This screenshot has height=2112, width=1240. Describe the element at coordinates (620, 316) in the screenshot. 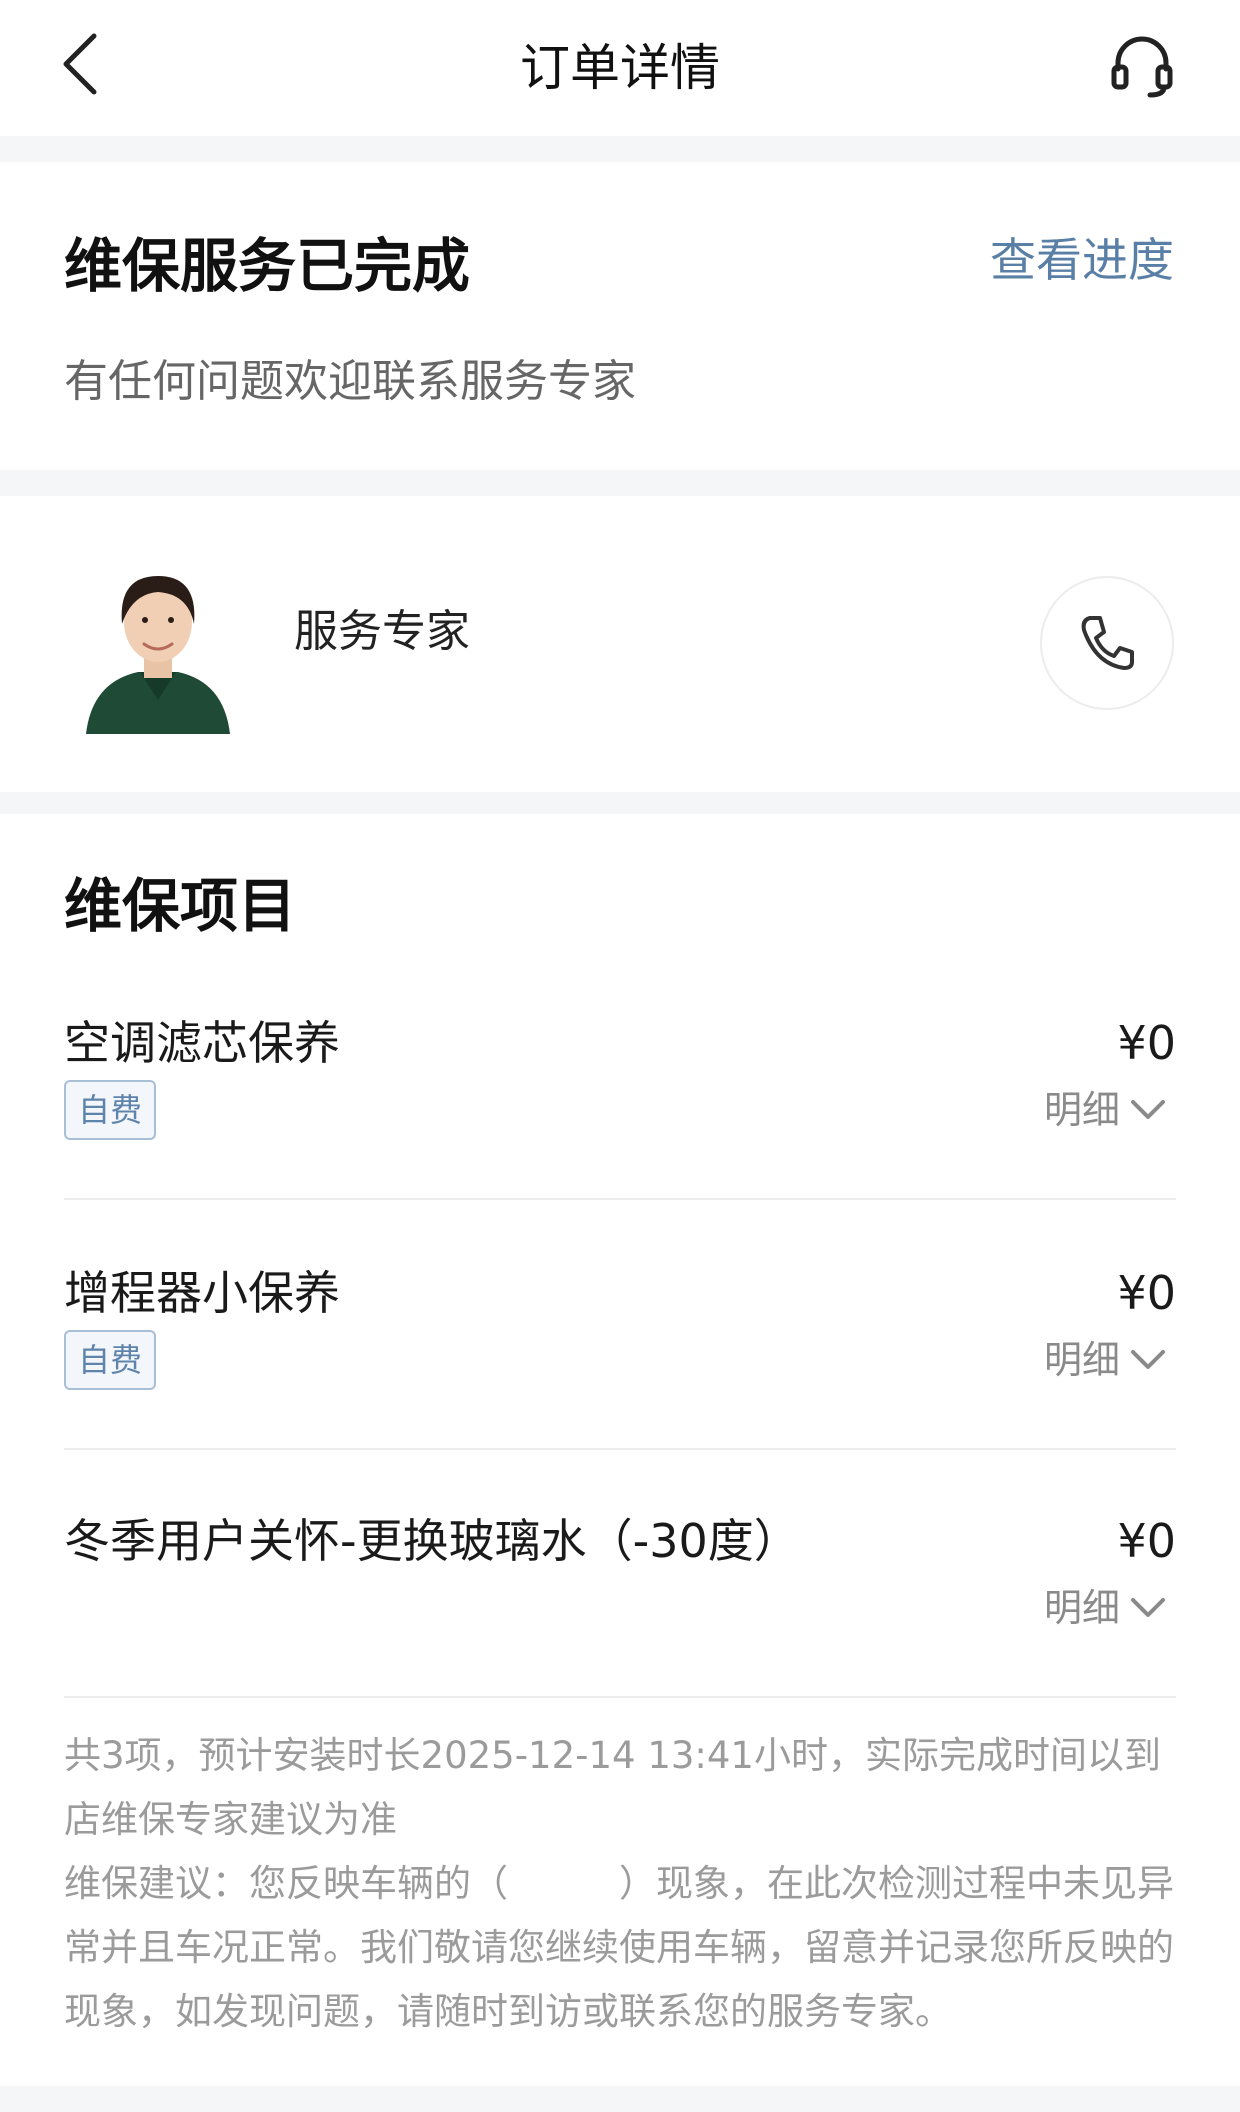

I see `order-status-card: 维保服务已完成 查看进度 有任何问题欢迎联系服务专家` at that location.